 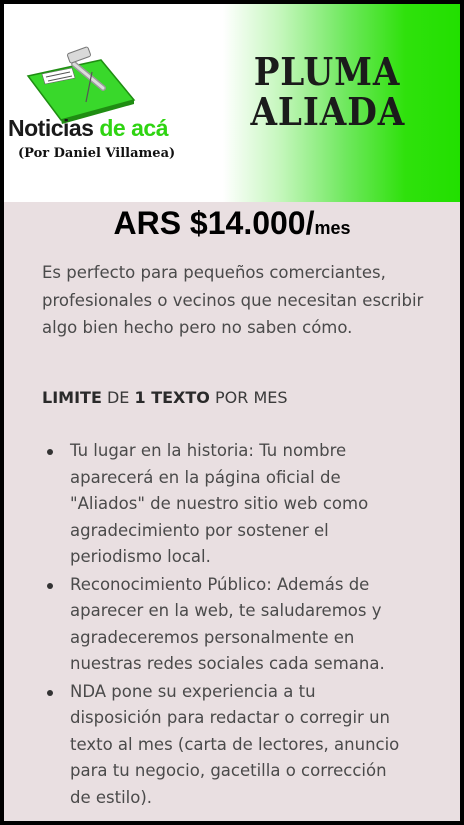 I want to click on brand-title: PLUMA ALIADA, so click(x=328, y=91).